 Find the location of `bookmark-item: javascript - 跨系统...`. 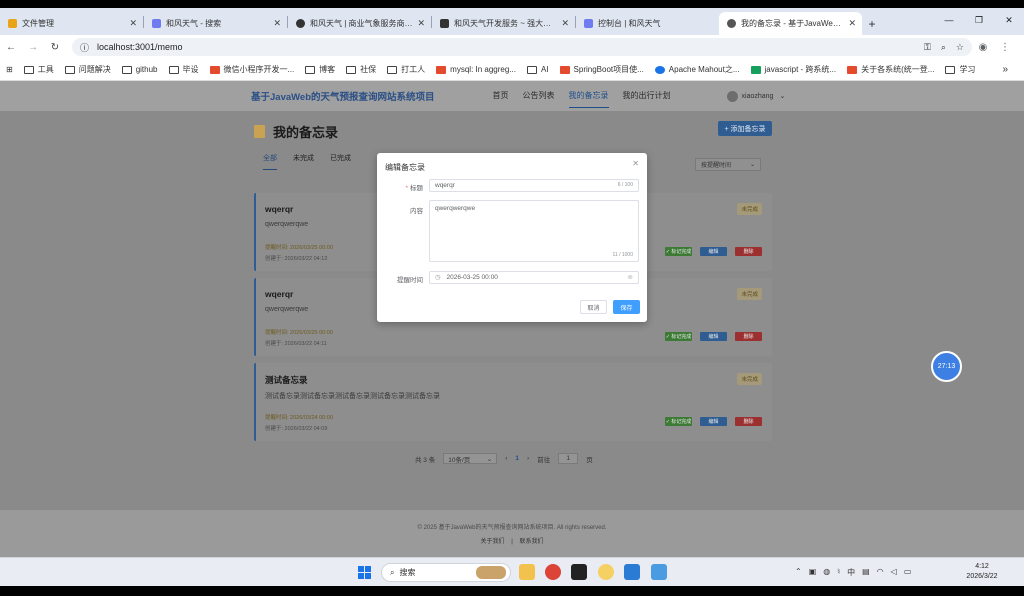

bookmark-item: javascript - 跨系统... is located at coordinates (793, 69).